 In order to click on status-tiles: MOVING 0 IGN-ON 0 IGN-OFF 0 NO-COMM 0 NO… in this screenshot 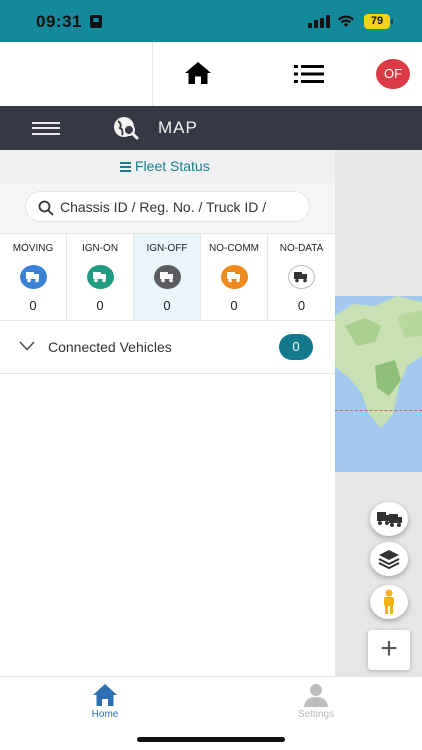, I will do `click(167, 277)`.